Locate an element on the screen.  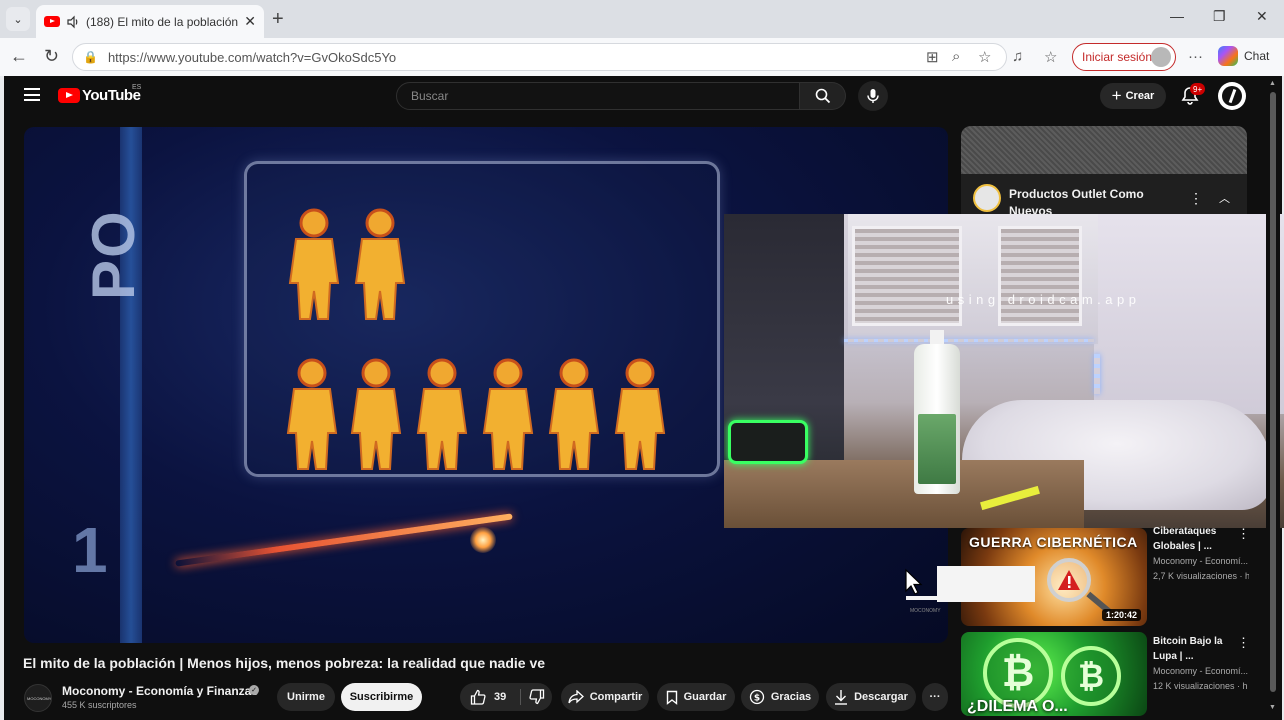
mini-brand-text: MOCONOMY is located at coordinates (925, 611).